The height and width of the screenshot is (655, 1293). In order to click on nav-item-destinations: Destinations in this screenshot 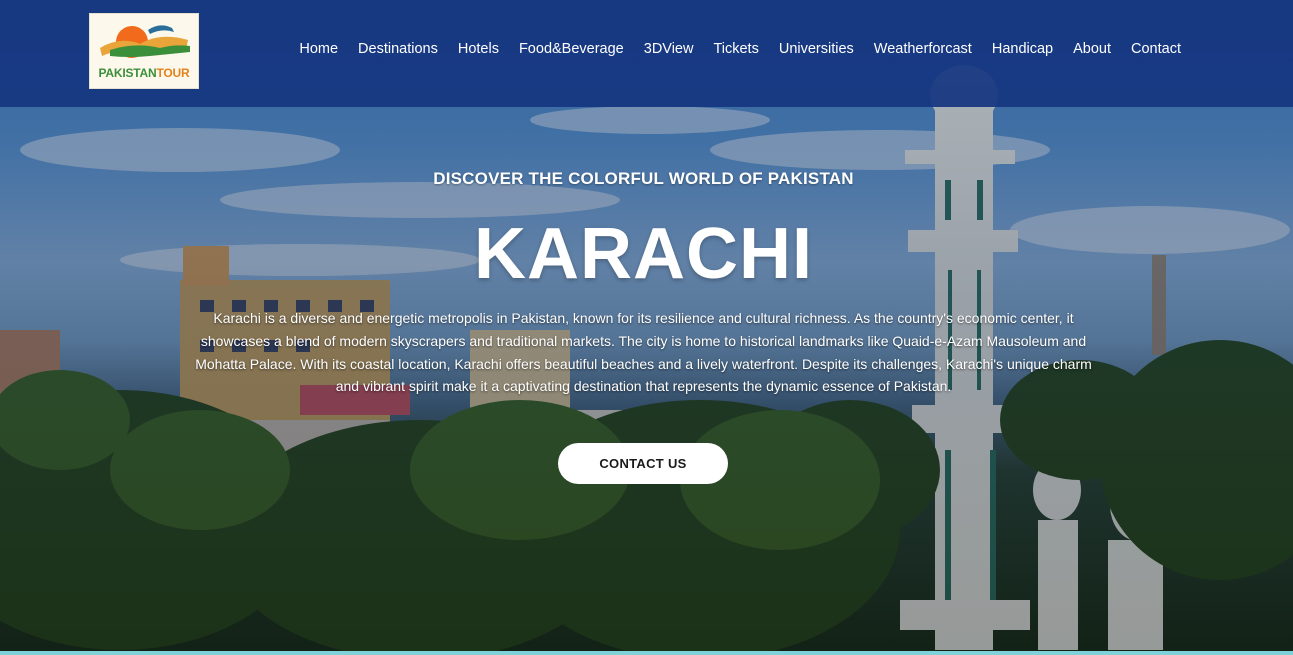, I will do `click(398, 49)`.